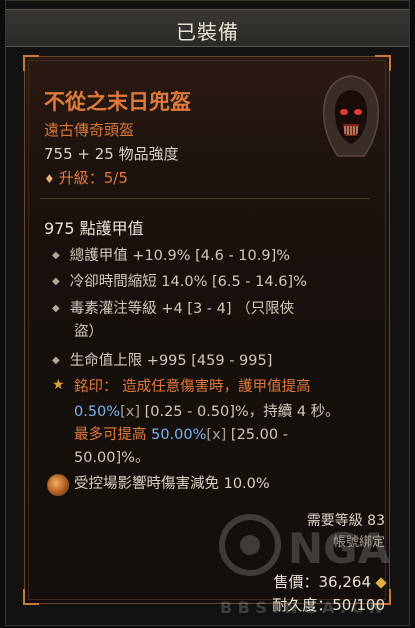  What do you see at coordinates (207, 32) in the screenshot?
I see `header-title: 已裝備` at bounding box center [207, 32].